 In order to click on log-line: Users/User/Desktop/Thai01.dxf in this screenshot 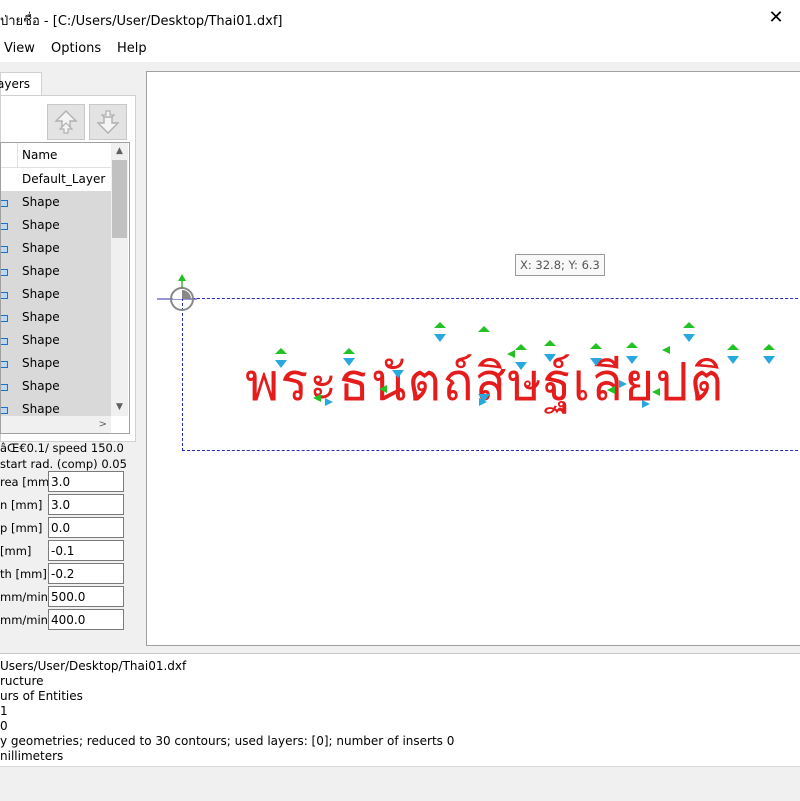, I will do `click(93, 666)`.